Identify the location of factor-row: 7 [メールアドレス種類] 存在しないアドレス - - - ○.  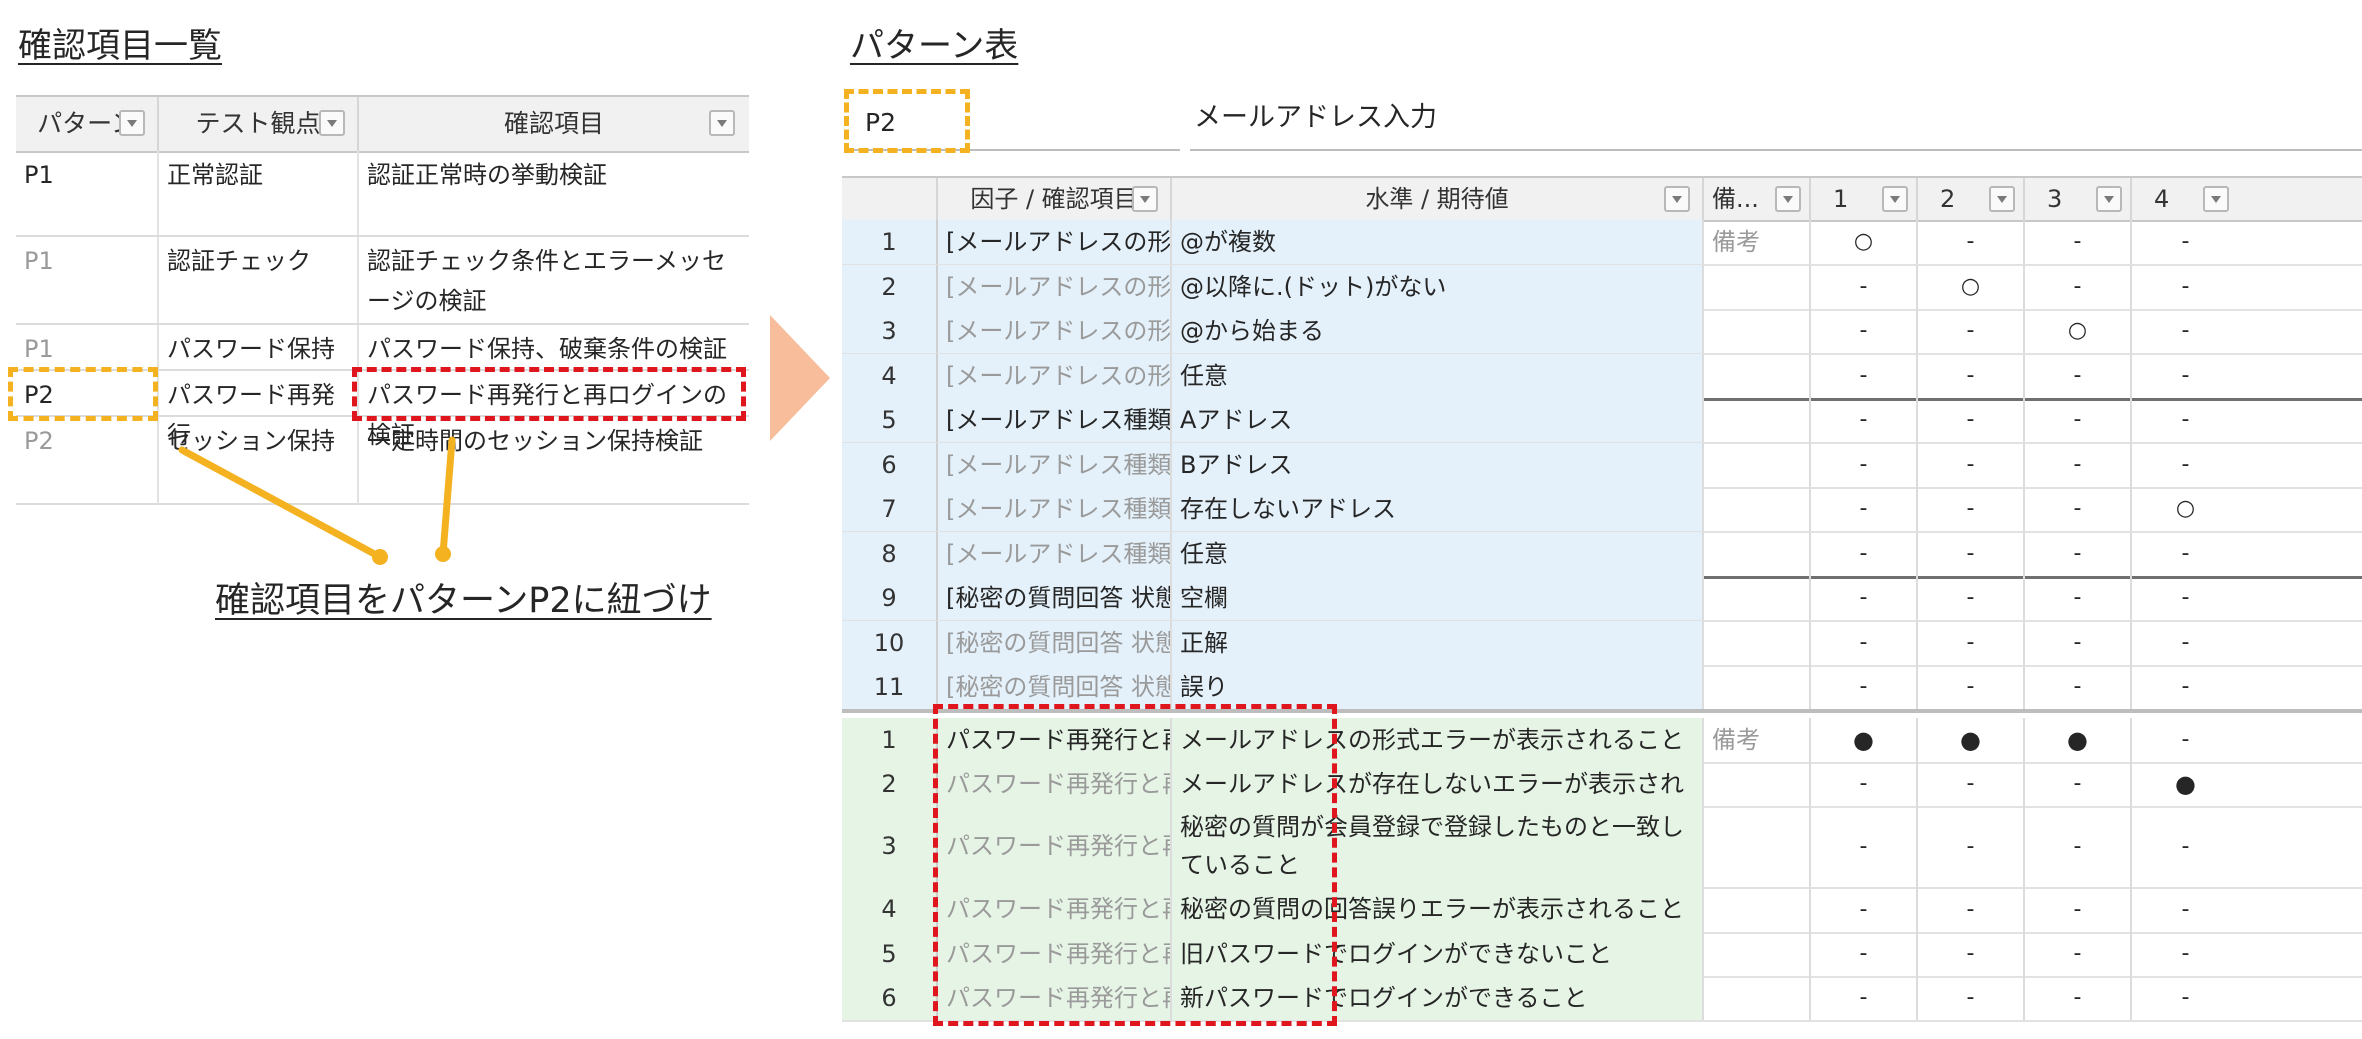
(1602, 510).